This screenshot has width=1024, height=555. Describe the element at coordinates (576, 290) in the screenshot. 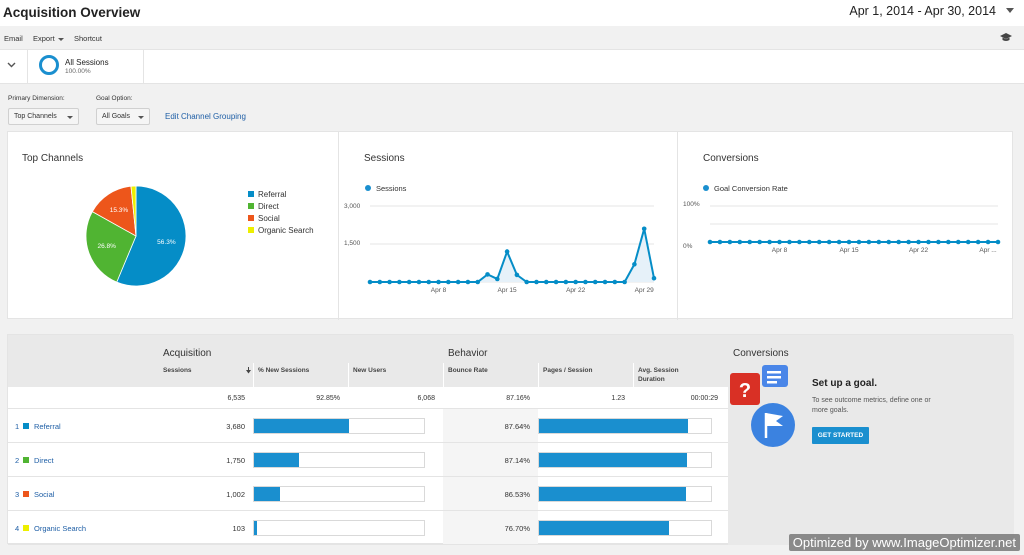

I see `x-tick-label: Apr 22` at that location.